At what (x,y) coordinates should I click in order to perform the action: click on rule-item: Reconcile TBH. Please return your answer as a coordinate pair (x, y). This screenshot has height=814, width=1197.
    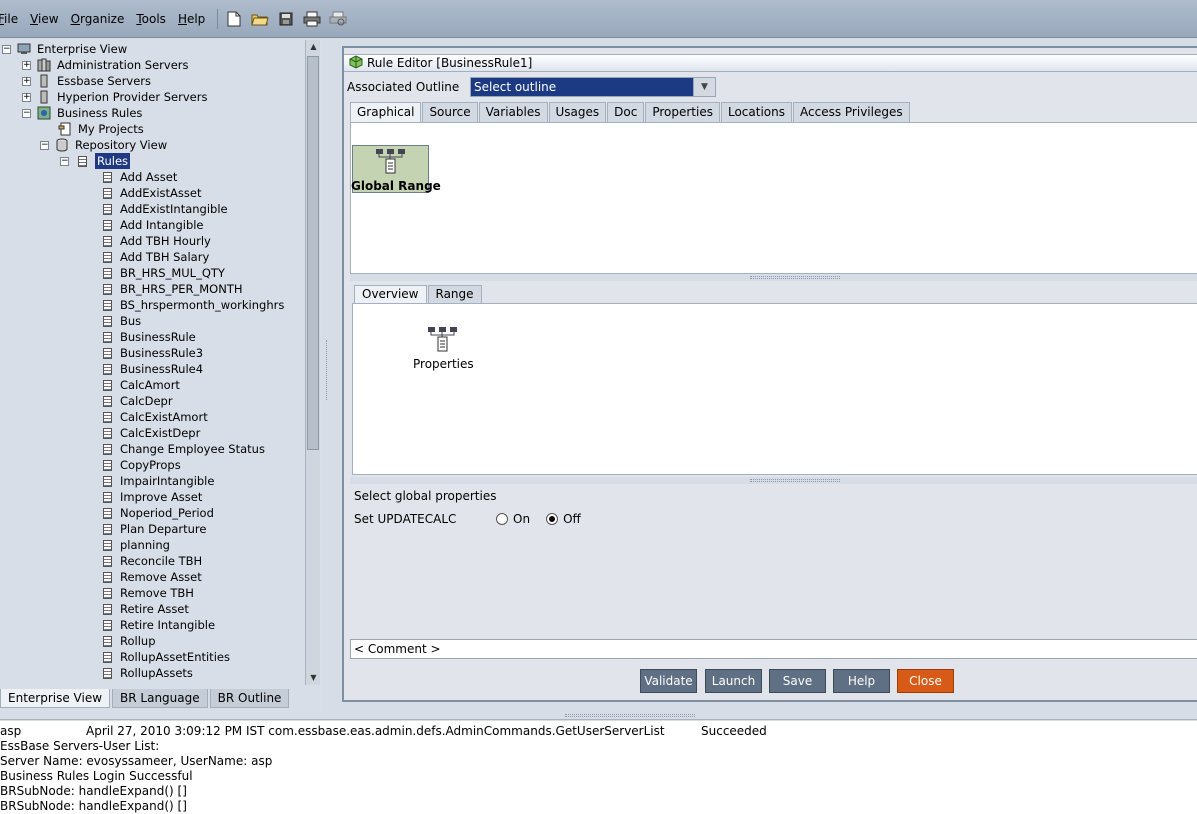
    Looking at the image, I should click on (151, 561).